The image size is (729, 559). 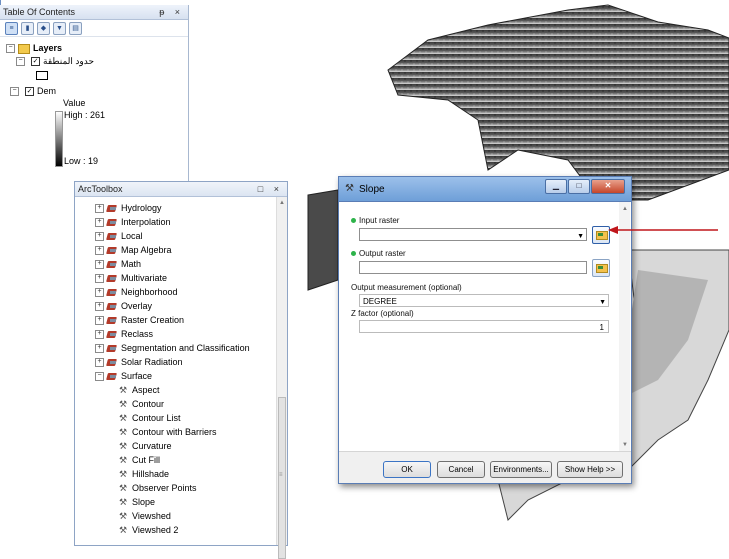 I want to click on toolset-label: Segmentation and Classification, so click(x=185, y=348).